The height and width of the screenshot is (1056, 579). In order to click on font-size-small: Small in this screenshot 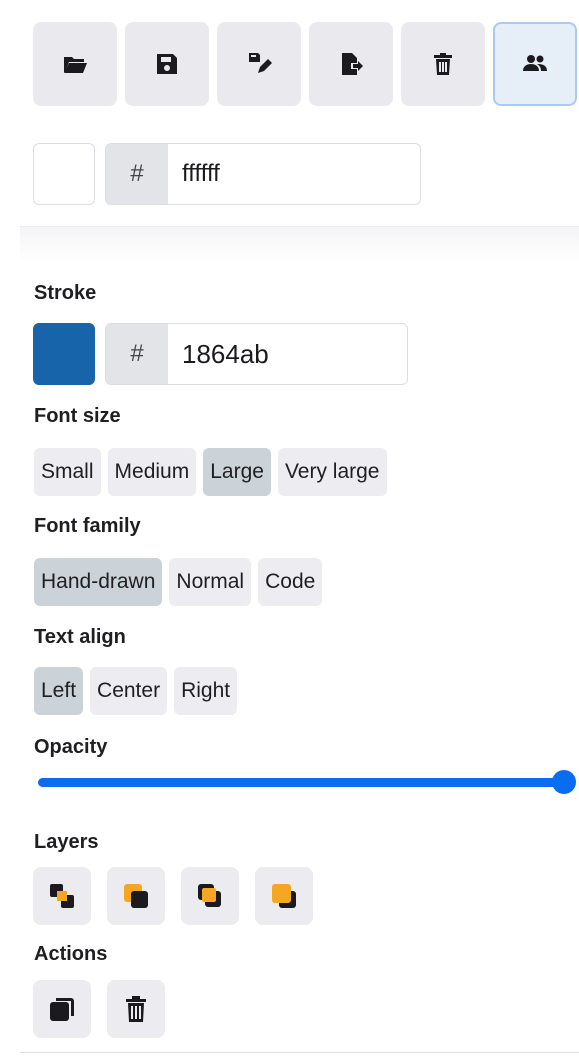, I will do `click(67, 472)`.